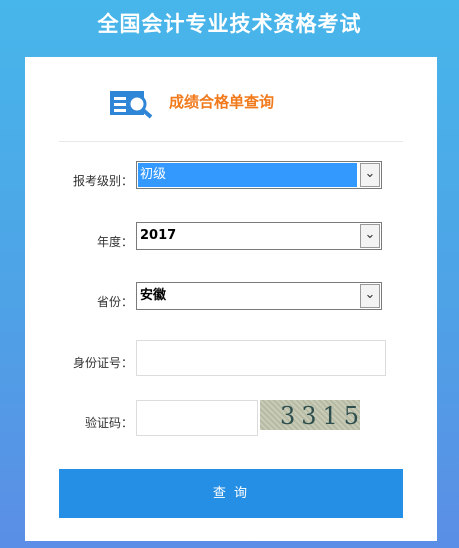 This screenshot has width=459, height=548. I want to click on page-title: 全国会计专业技术资格考试, so click(229, 24).